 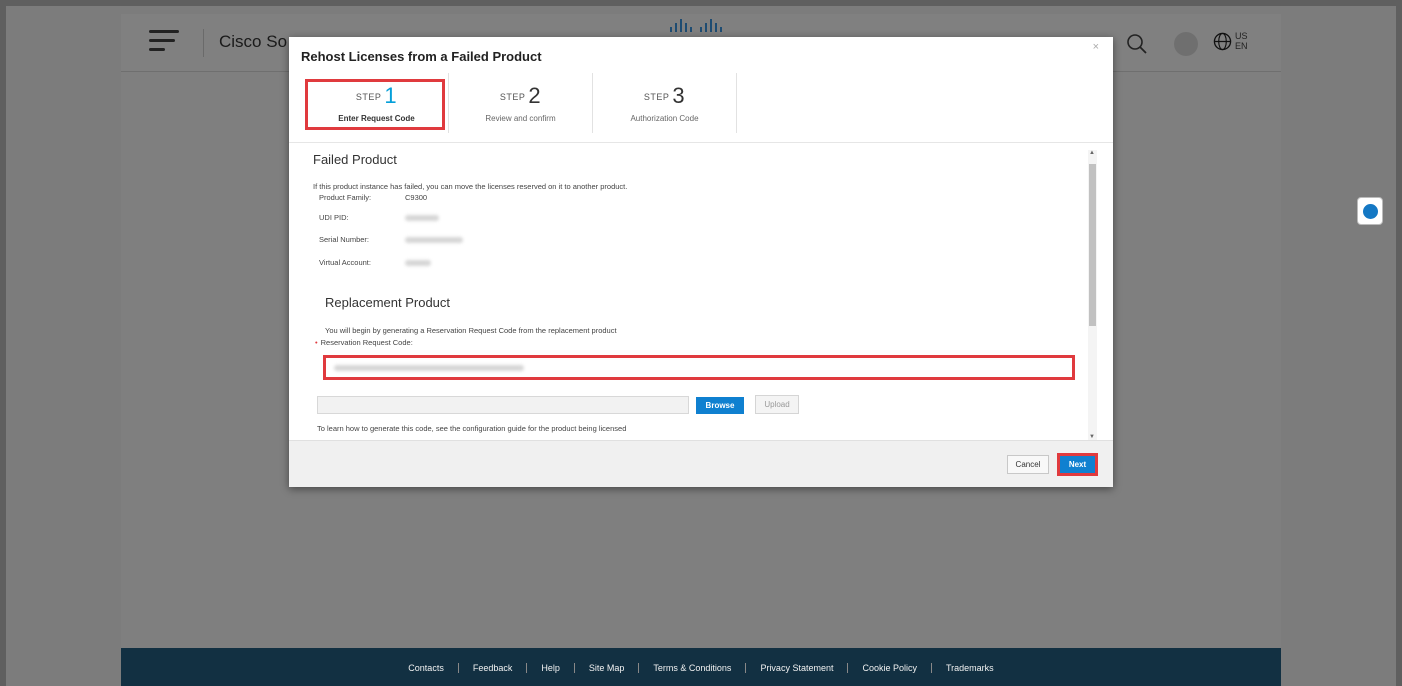 I want to click on menu-icon, so click(x=164, y=42).